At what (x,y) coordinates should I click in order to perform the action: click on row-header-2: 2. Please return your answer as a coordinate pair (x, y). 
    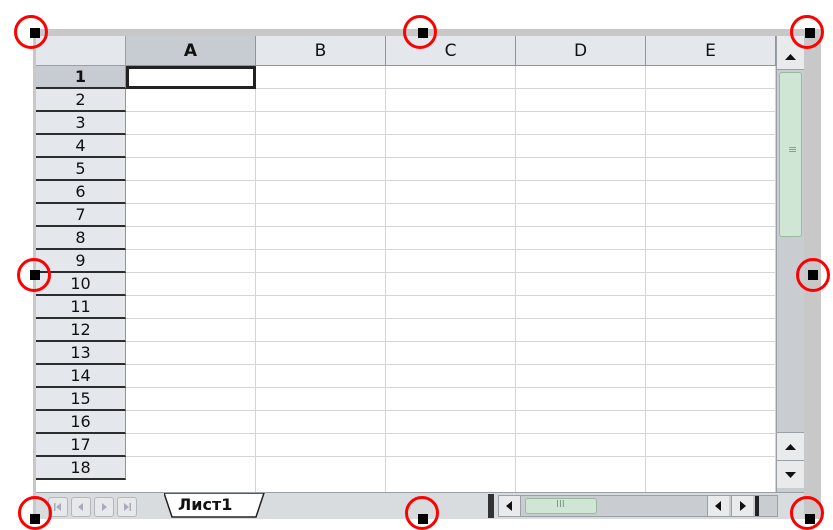
    Looking at the image, I should click on (81, 100).